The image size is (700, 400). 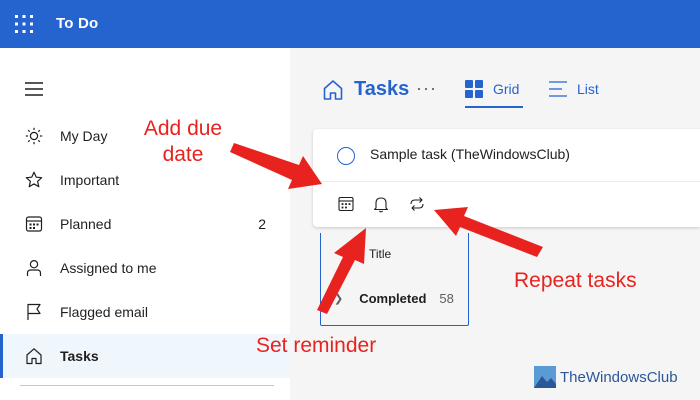 I want to click on repeat-icon, so click(x=417, y=204).